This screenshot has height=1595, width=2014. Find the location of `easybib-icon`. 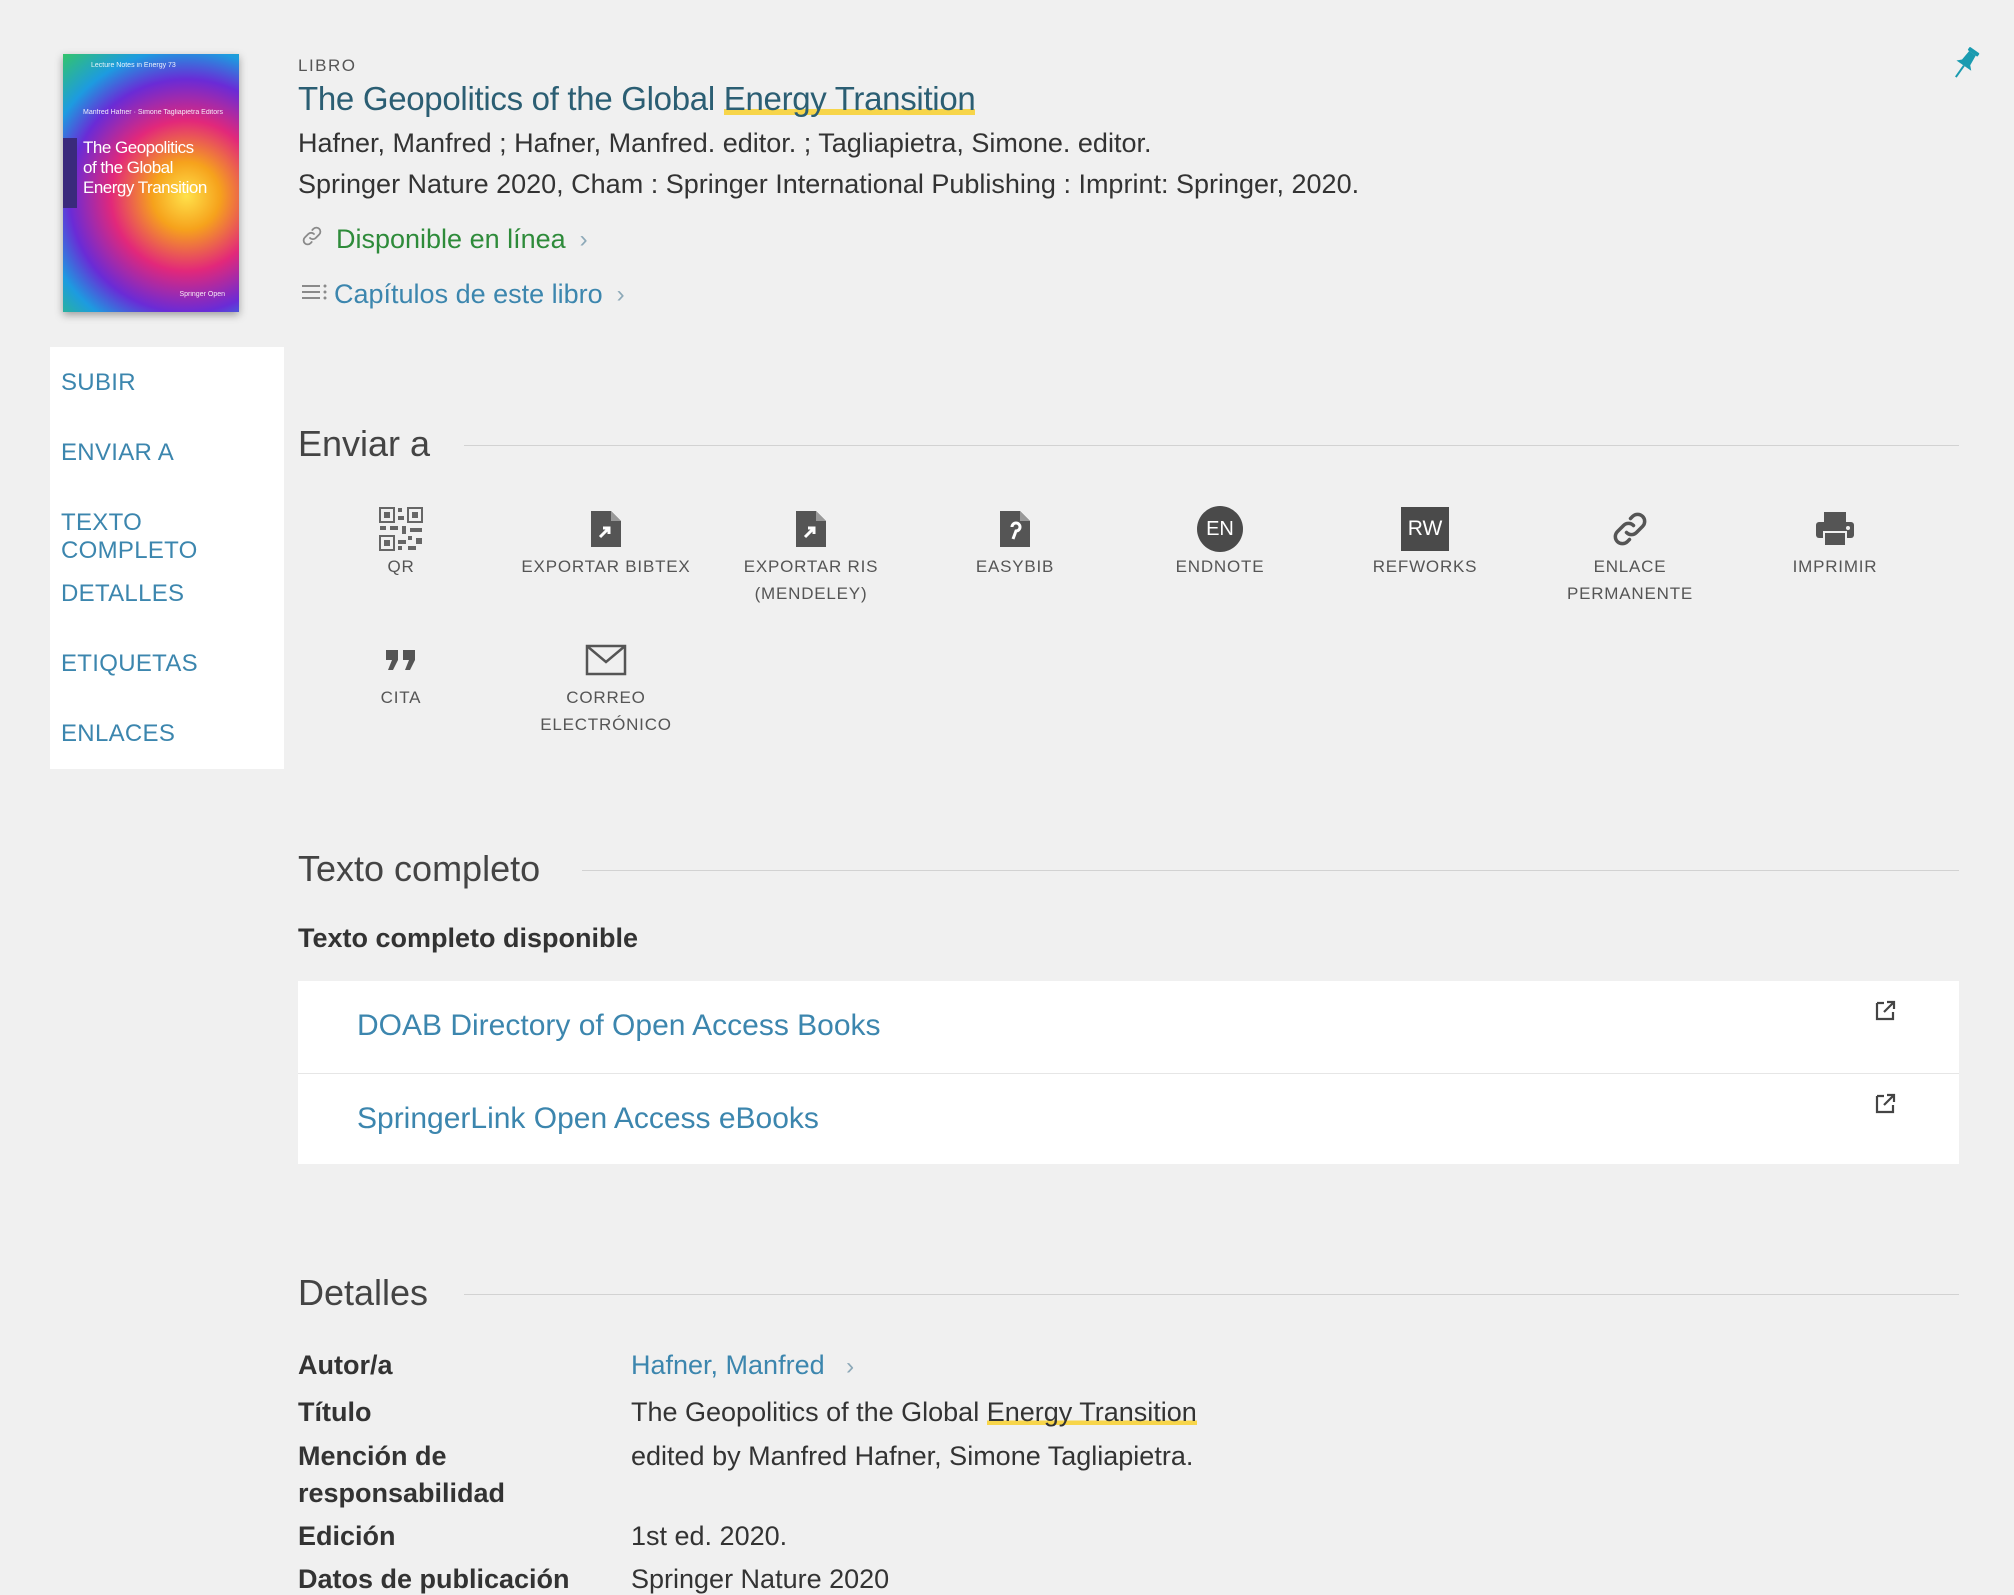

easybib-icon is located at coordinates (1015, 529).